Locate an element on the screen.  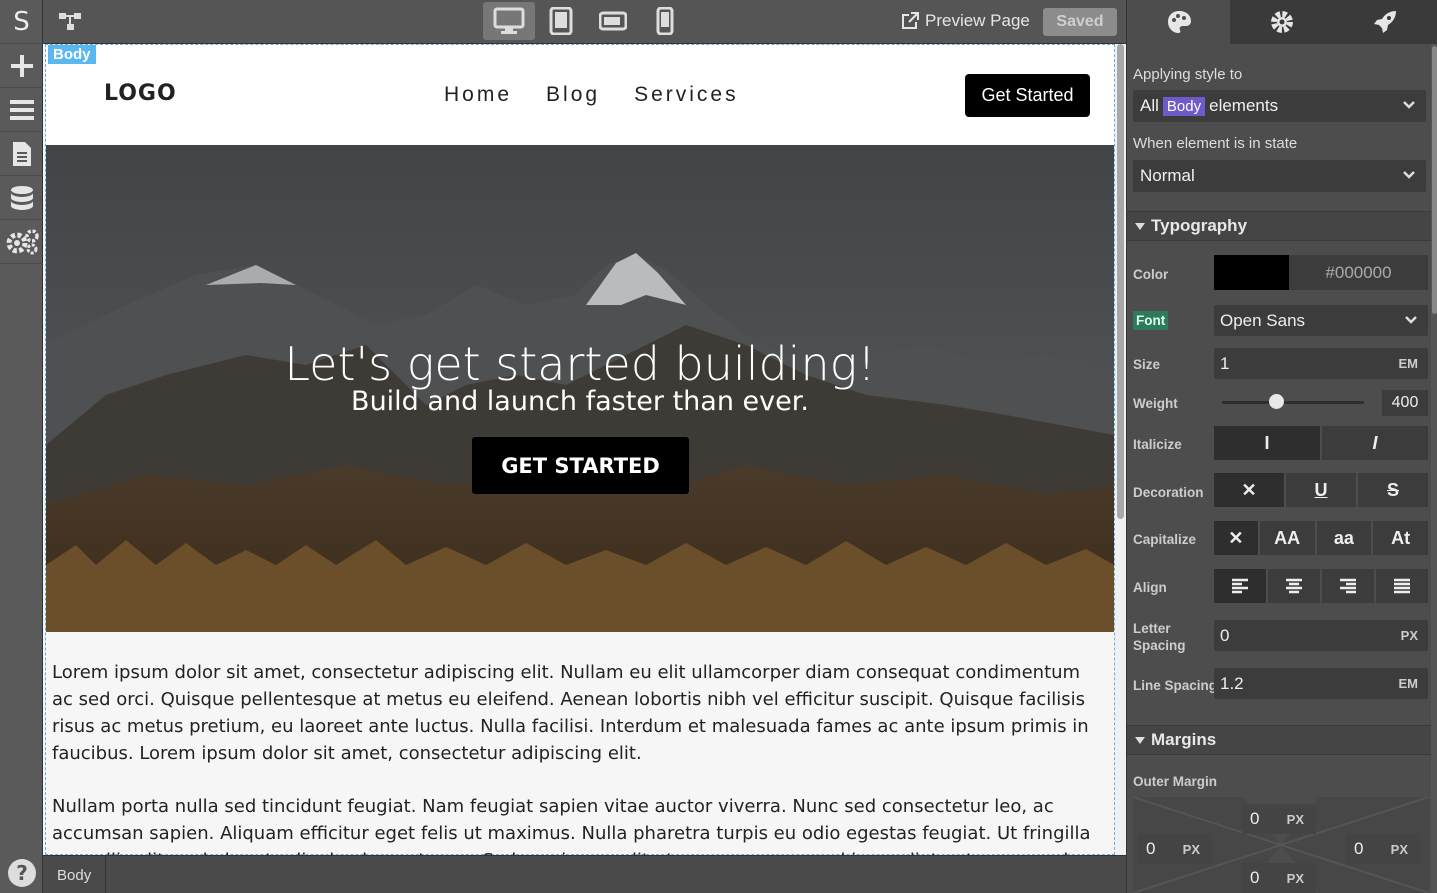
lowercase-button: aa is located at coordinates (1344, 538).